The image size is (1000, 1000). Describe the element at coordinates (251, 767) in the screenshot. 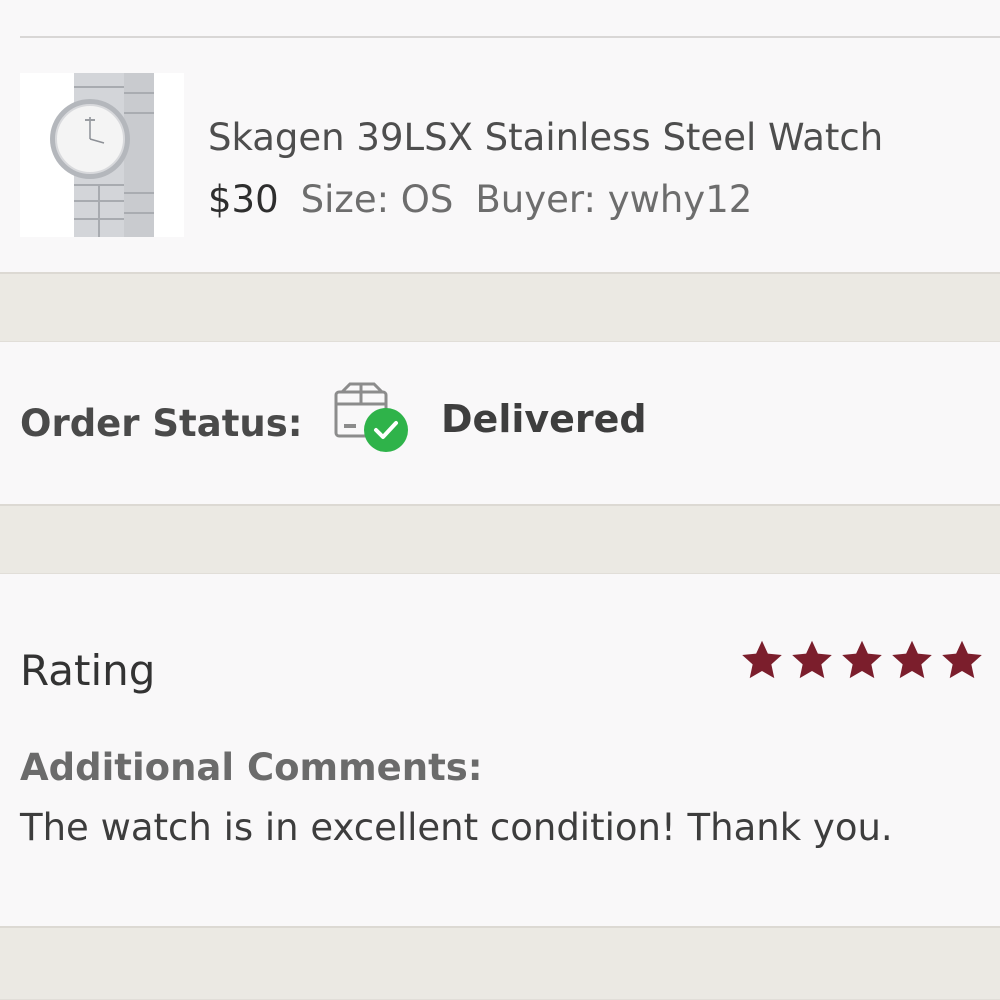

I see `comments-label: Additional Comments:` at that location.